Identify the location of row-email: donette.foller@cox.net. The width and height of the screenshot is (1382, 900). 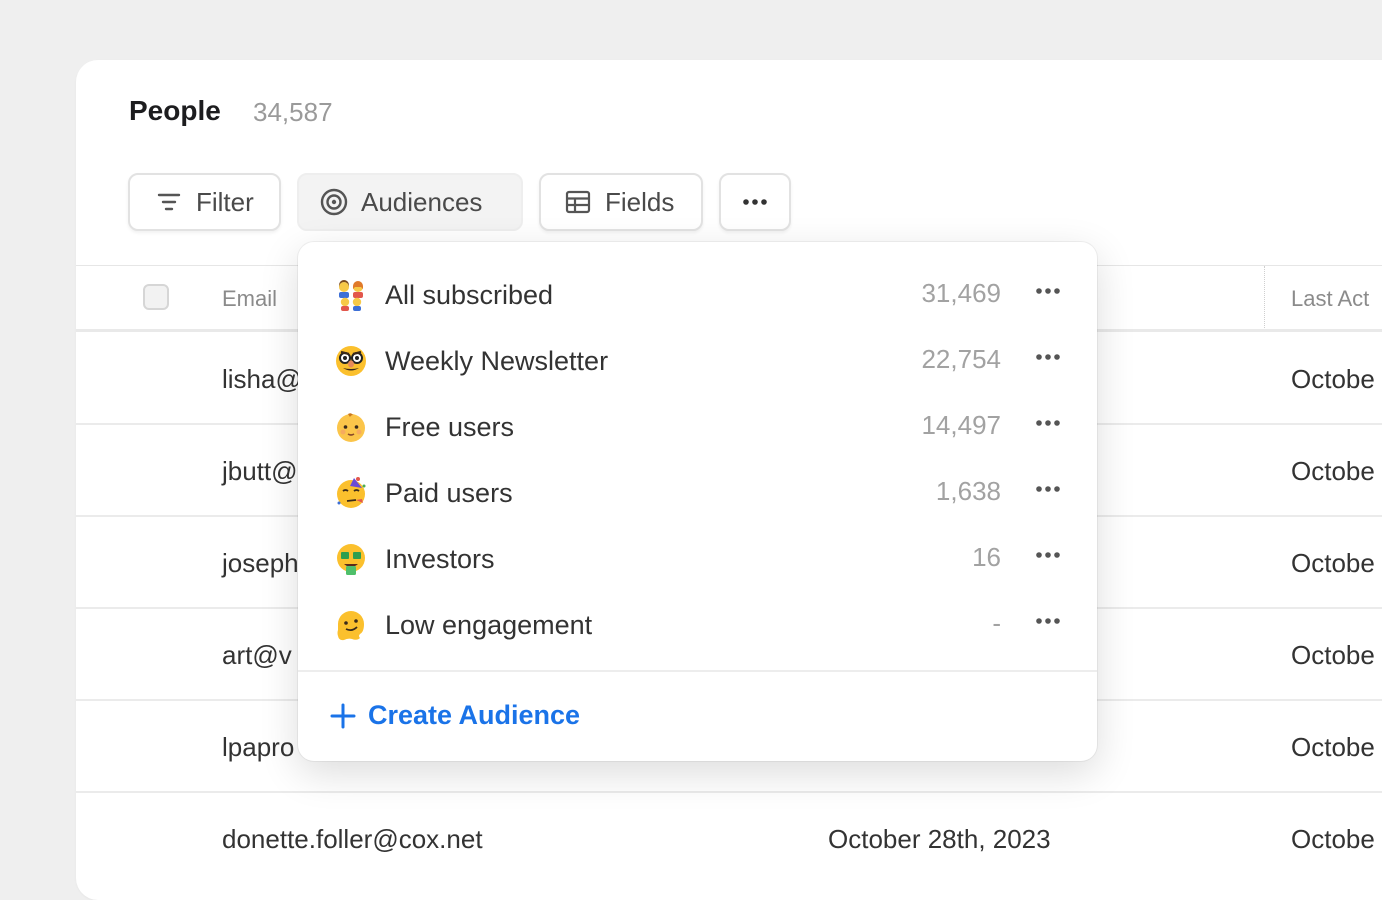
(352, 839).